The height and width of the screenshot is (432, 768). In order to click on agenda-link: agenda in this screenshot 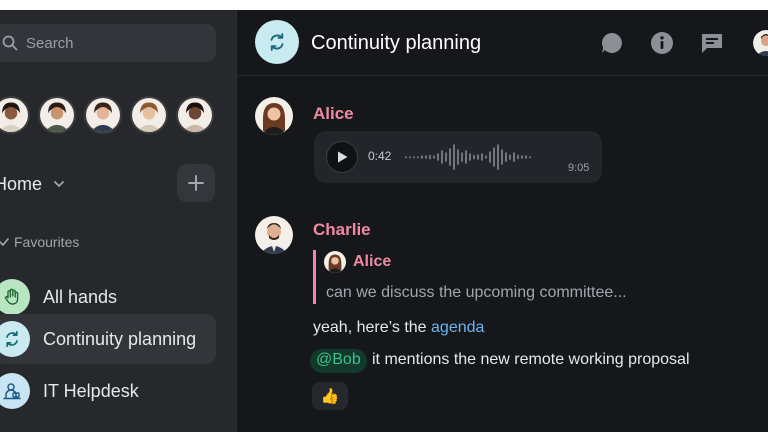, I will do `click(457, 327)`.